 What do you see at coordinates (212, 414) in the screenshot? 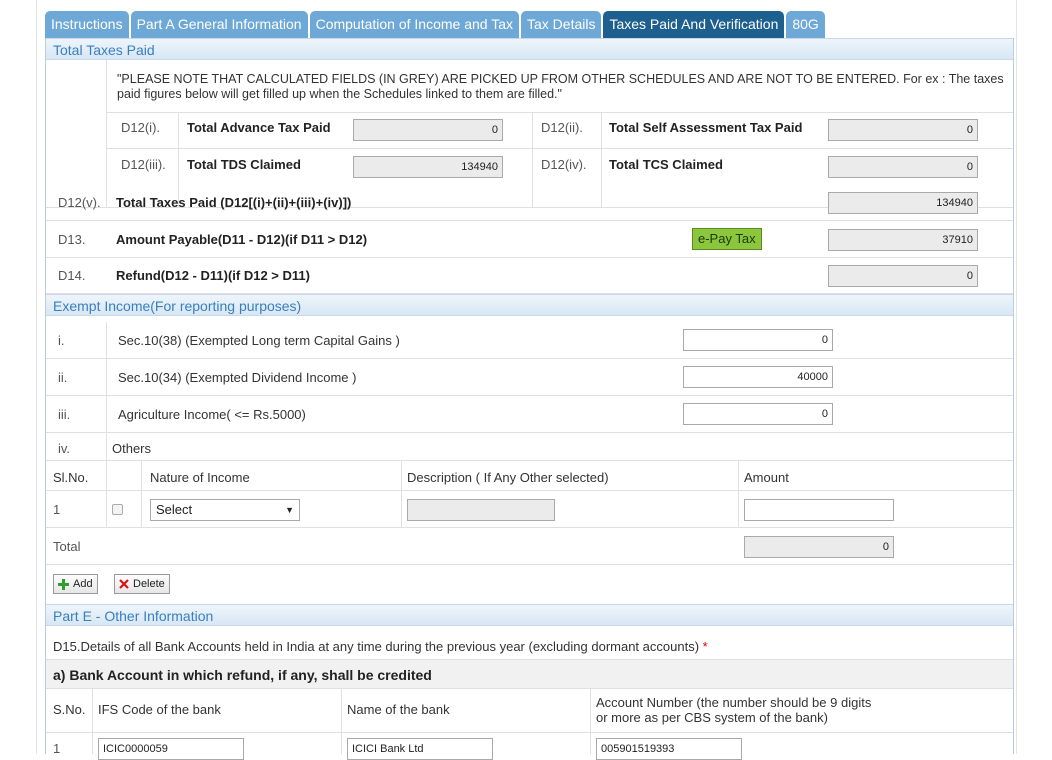
I see `exempt-iii-label: Agriculture Income( <= Rs.5000)` at bounding box center [212, 414].